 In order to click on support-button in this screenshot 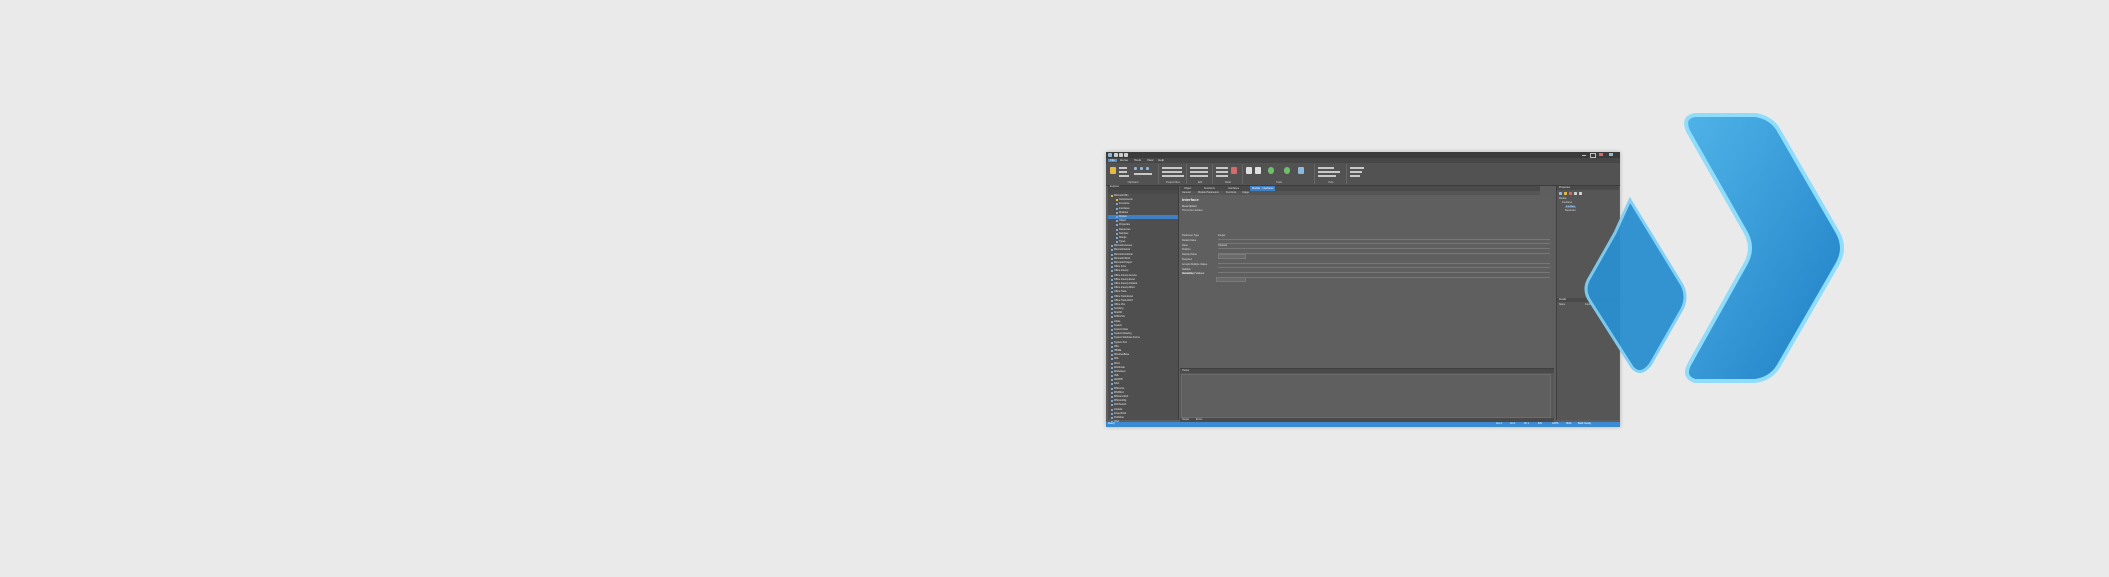, I will do `click(1327, 176)`.